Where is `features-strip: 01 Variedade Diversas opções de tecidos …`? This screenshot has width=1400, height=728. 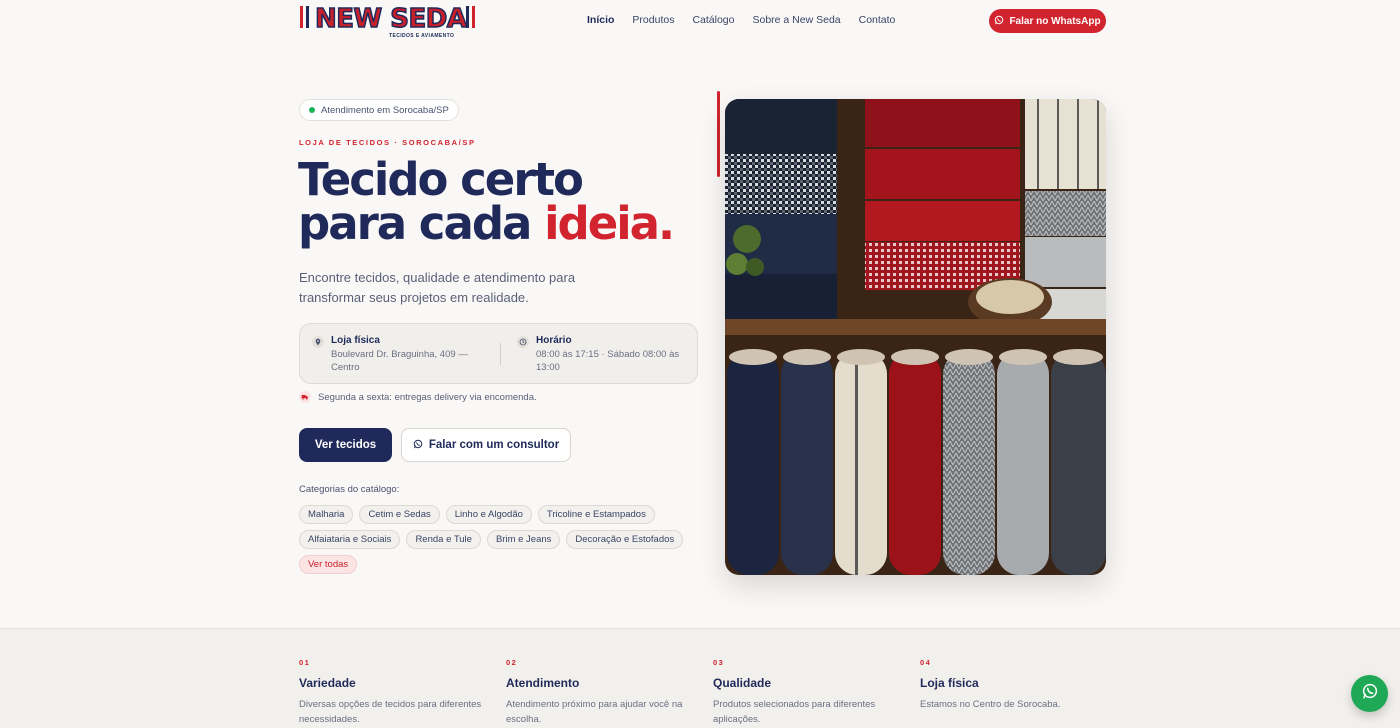
features-strip: 01 Variedade Diversas opções de tecidos … is located at coordinates (700, 678).